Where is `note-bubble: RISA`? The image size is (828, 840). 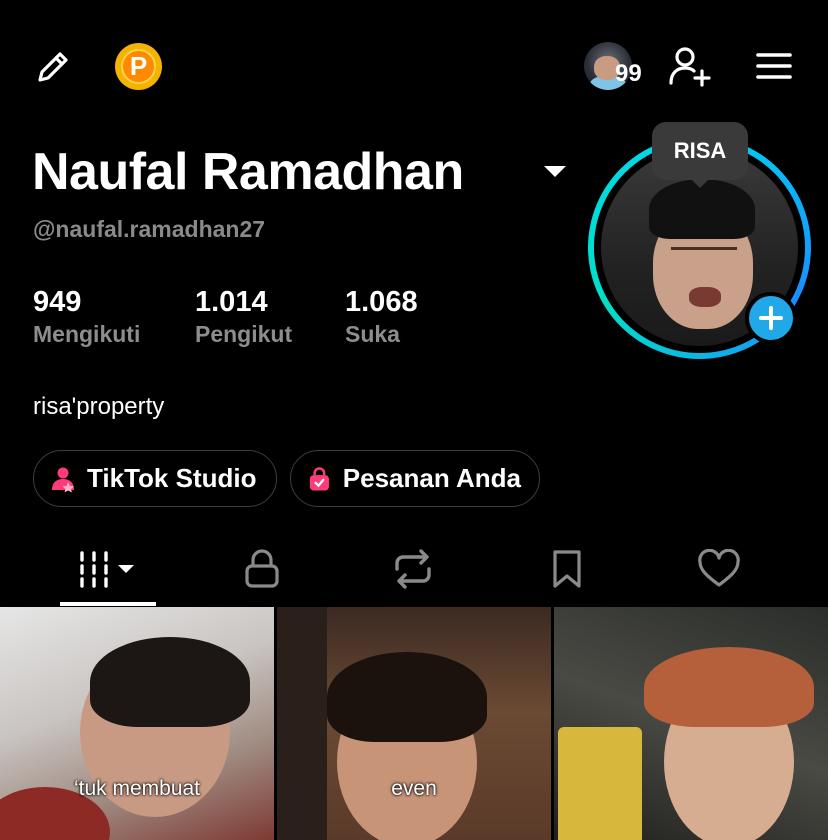 note-bubble: RISA is located at coordinates (700, 151).